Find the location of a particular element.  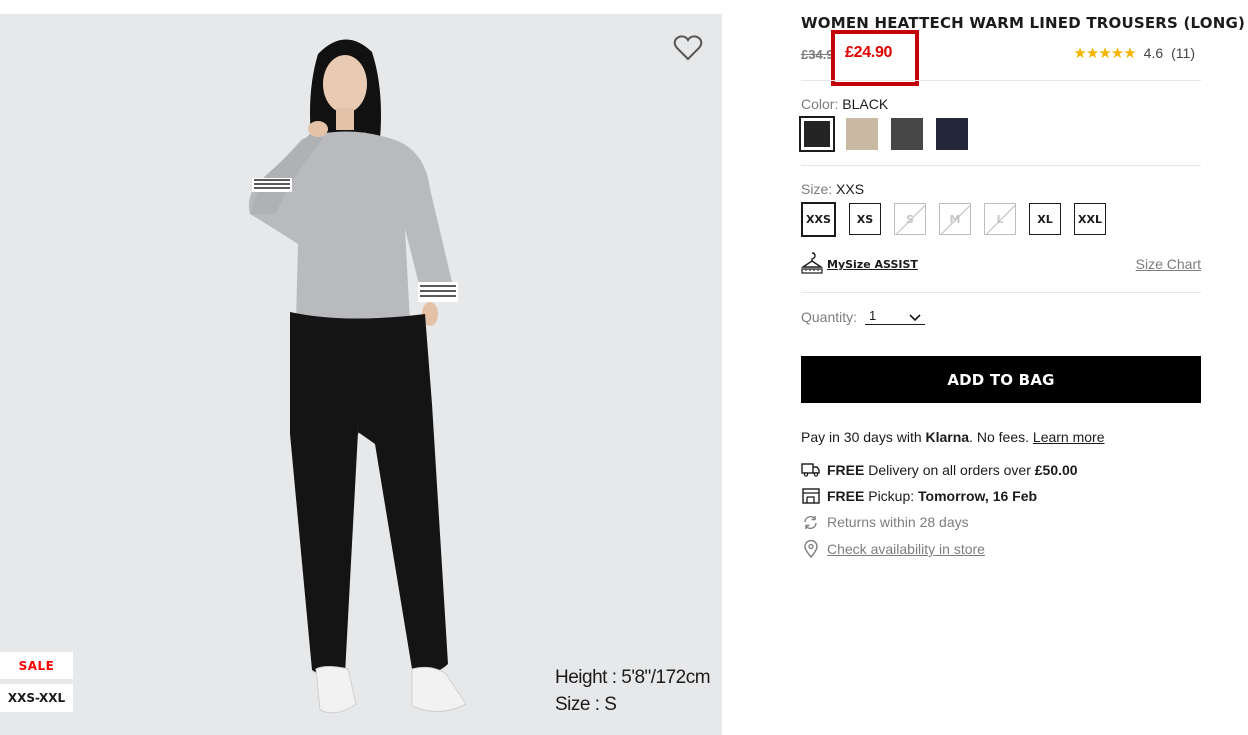

store-pickup-icon is located at coordinates (810, 496).